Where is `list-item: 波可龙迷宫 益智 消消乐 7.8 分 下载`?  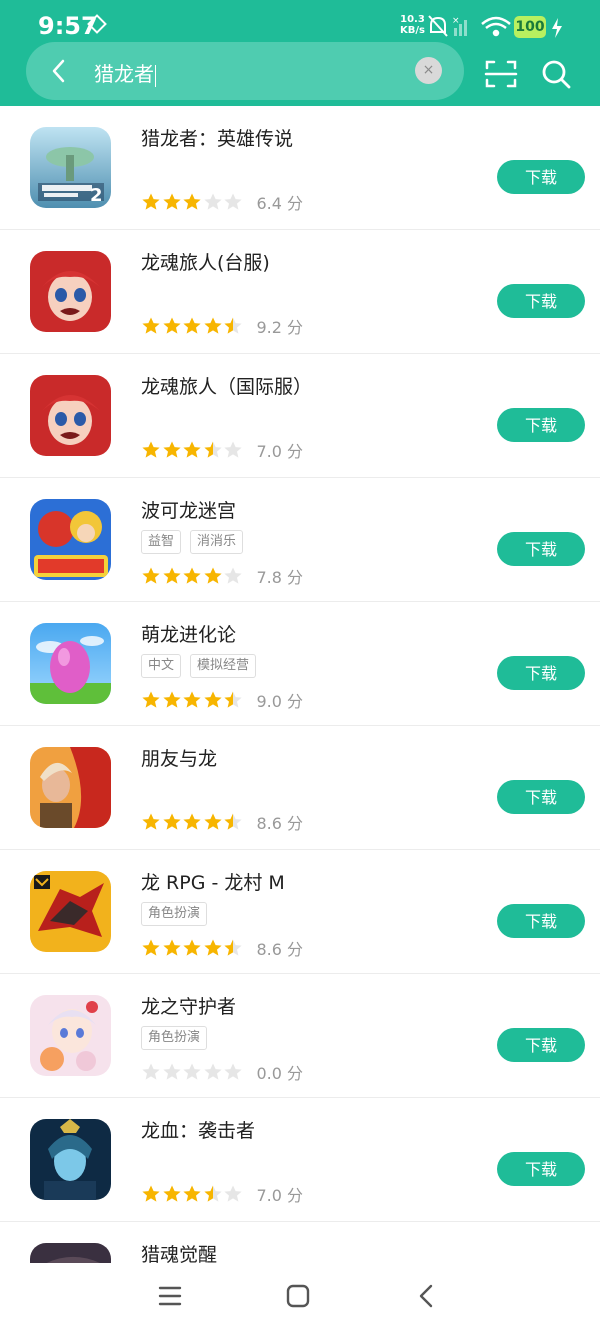 list-item: 波可龙迷宫 益智 消消乐 7.8 分 下载 is located at coordinates (300, 540).